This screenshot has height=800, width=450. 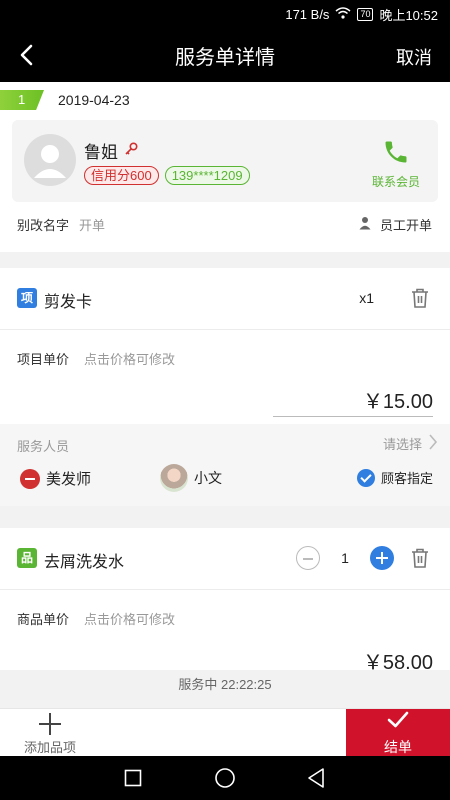 What do you see at coordinates (225, 689) in the screenshot?
I see `service-timer: 服务中 22:22:25` at bounding box center [225, 689].